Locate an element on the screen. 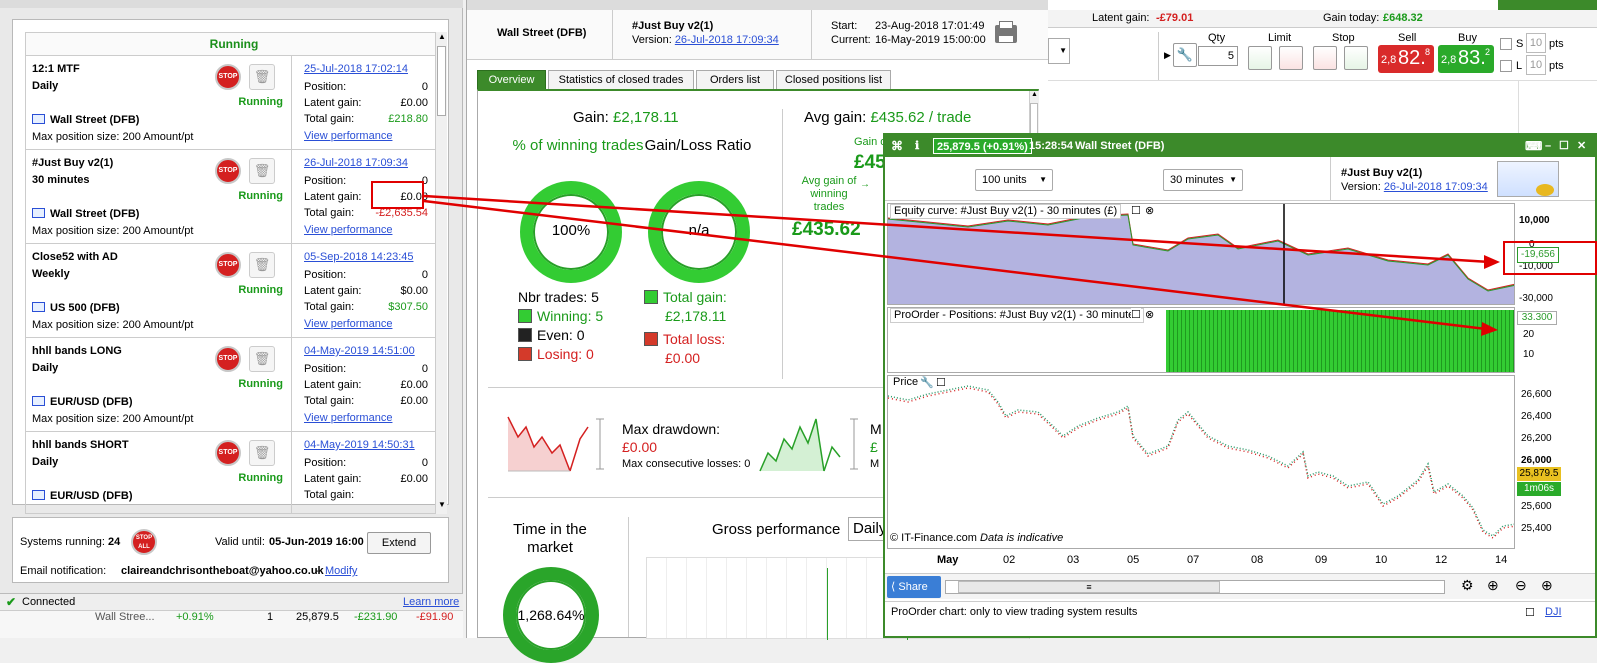  sell-button: 2,8 82. 8 is located at coordinates (1406, 59).